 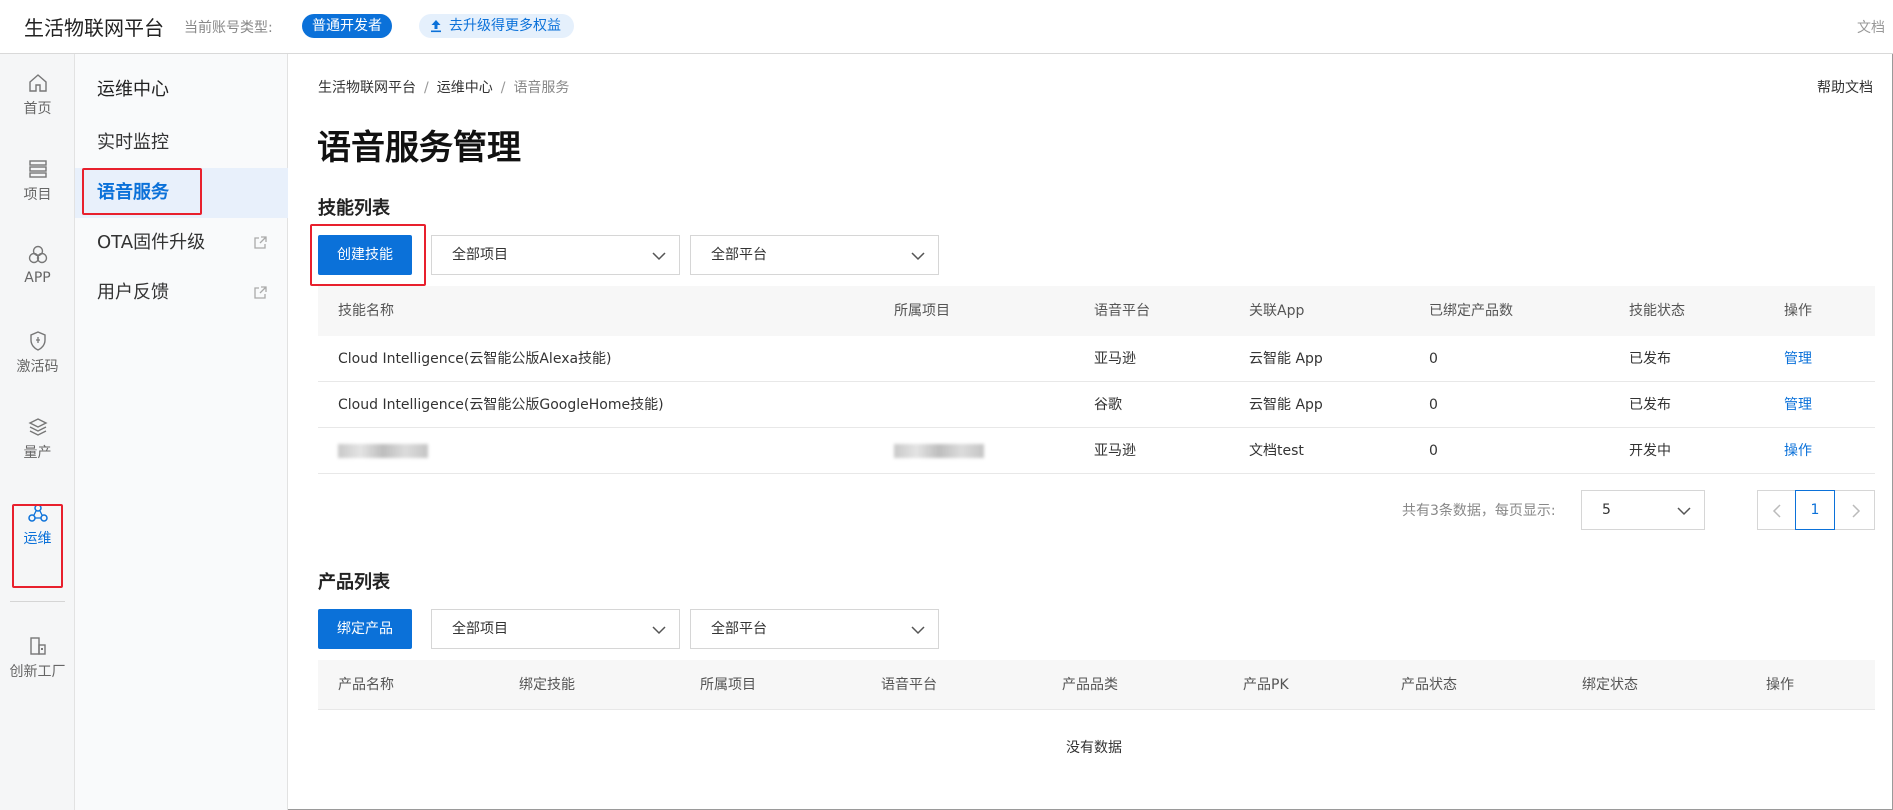 I want to click on column-header: 技能名称, so click(x=366, y=311).